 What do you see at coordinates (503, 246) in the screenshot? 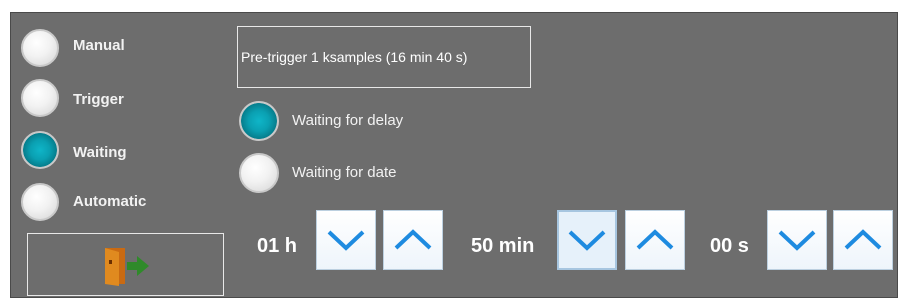
I see `minutes-value: 50 min` at bounding box center [503, 246].